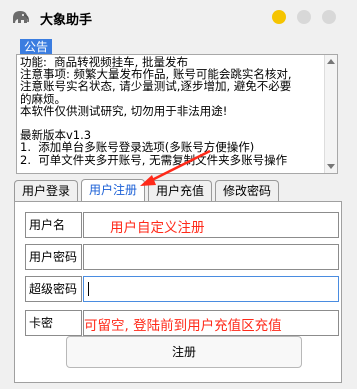 The width and height of the screenshot is (357, 389). I want to click on super-password-input, so click(211, 289).